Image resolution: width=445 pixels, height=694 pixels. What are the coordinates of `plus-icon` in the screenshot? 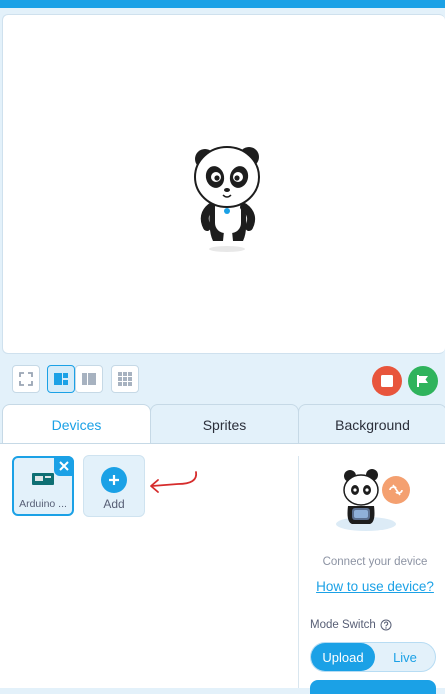 It's located at (114, 480).